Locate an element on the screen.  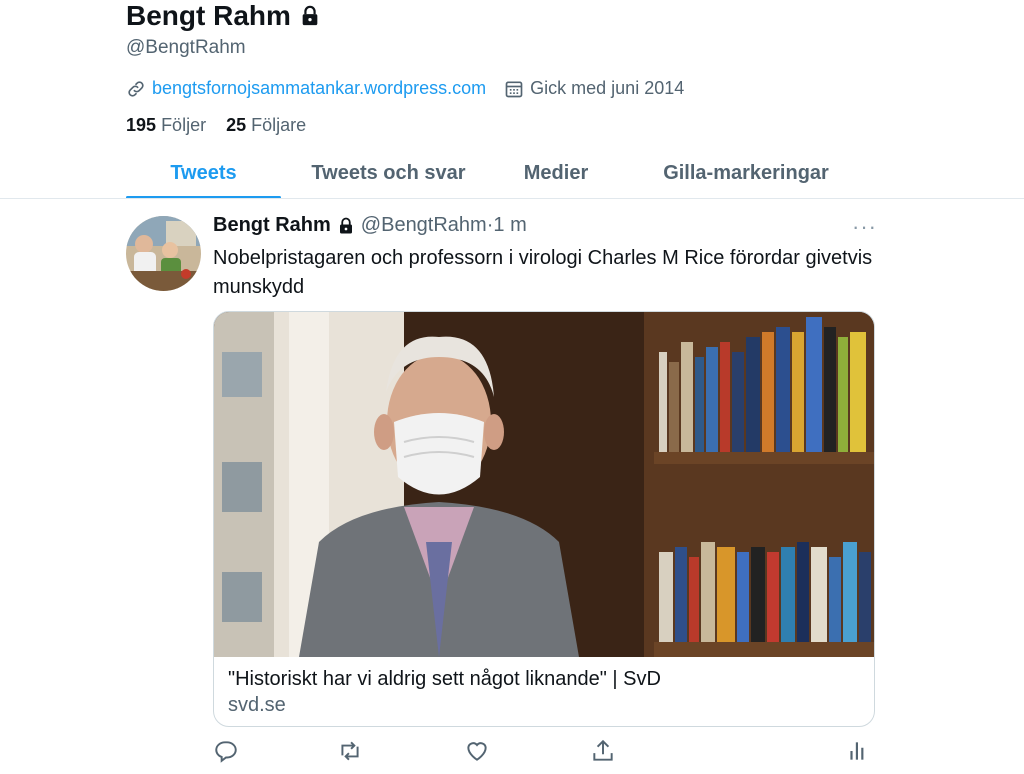
followers-count: 25 is located at coordinates (236, 125).